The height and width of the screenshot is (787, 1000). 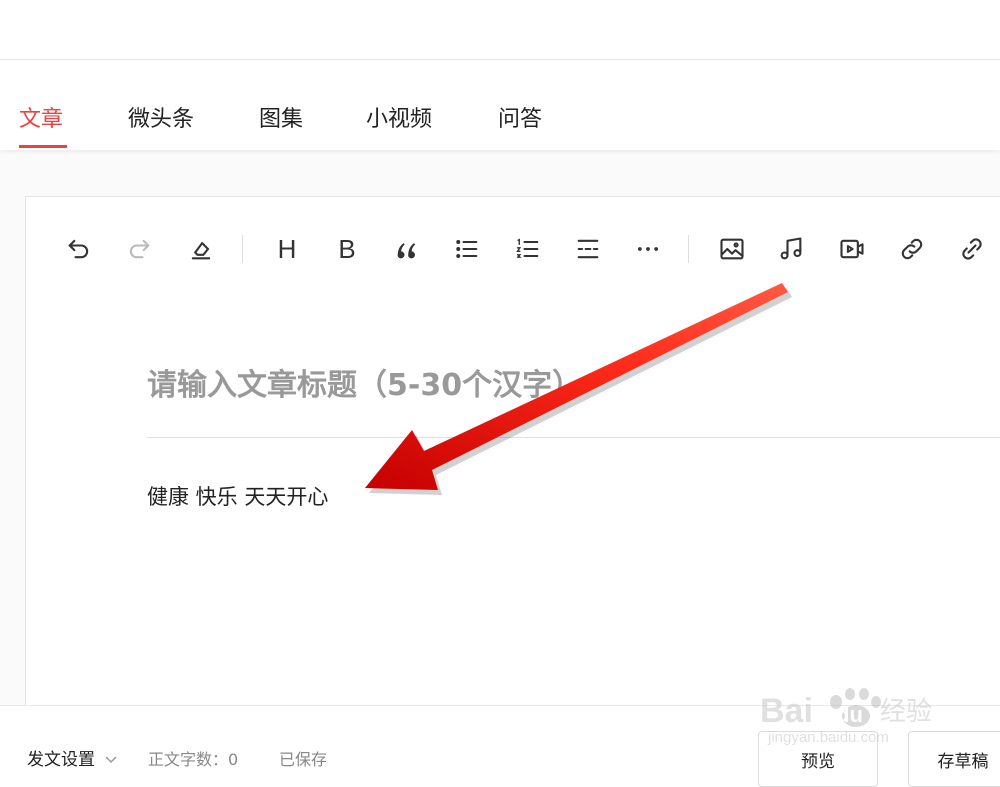 I want to click on undo-icon, so click(x=79, y=249).